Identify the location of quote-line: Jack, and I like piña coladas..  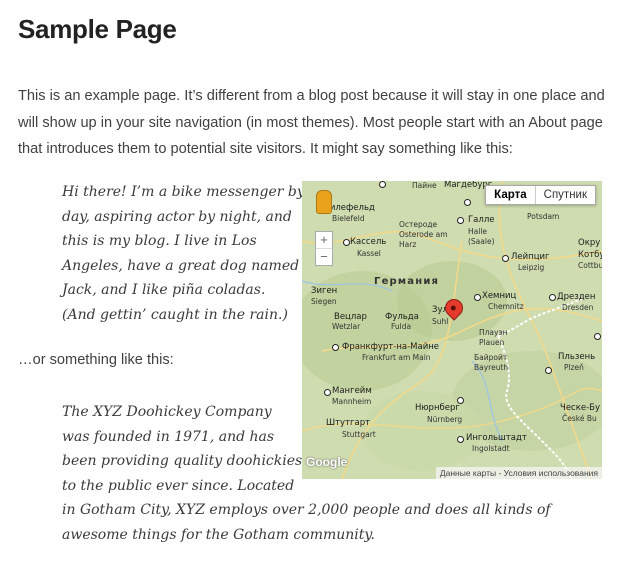
(164, 290).